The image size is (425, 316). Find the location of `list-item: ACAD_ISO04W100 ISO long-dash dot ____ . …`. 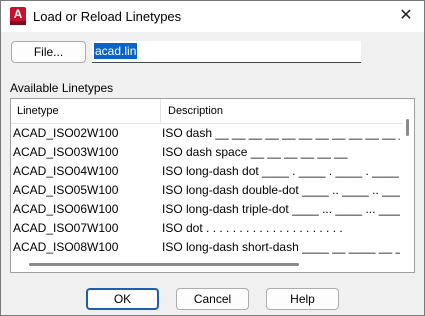

list-item: ACAD_ISO04W100 ISO long-dash dot ____ . … is located at coordinates (207, 171).